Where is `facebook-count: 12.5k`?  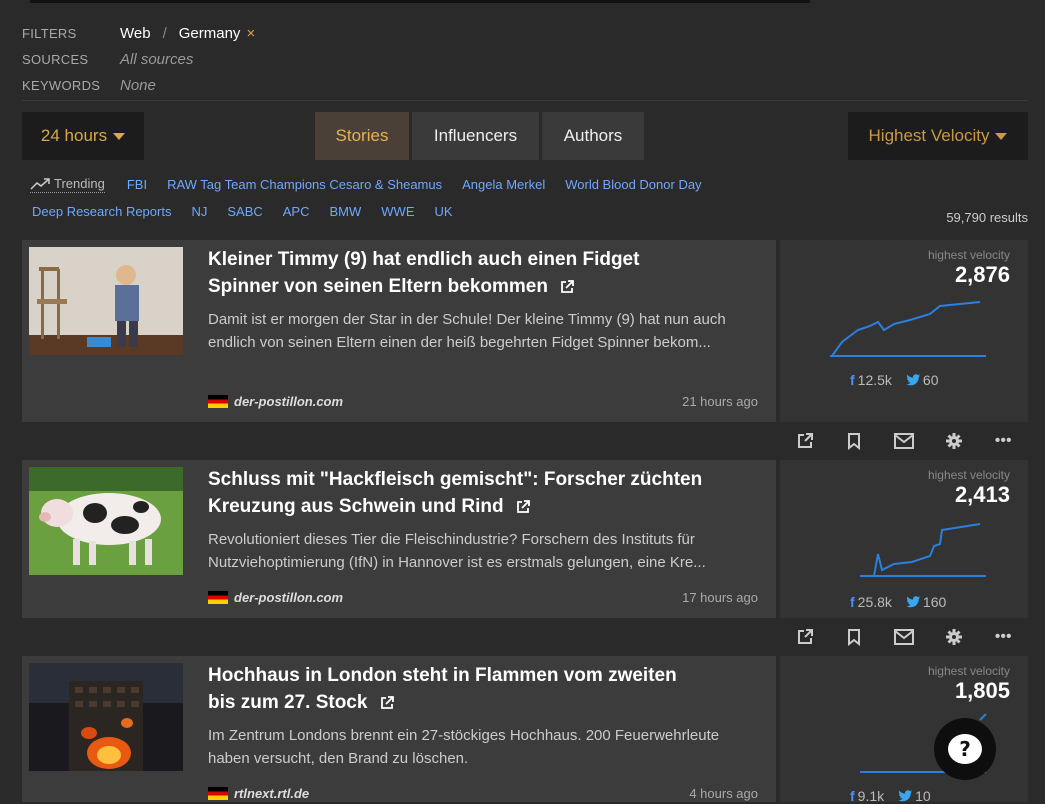
facebook-count: 12.5k is located at coordinates (874, 380).